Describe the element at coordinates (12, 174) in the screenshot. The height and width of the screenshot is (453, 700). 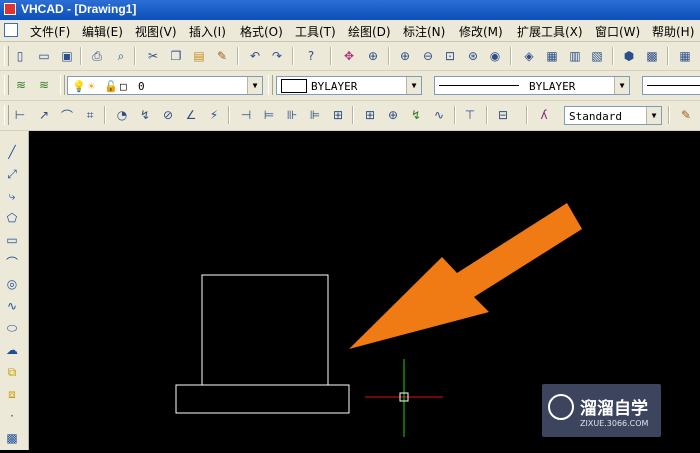
I see `construction-line-icon: ⤢` at that location.